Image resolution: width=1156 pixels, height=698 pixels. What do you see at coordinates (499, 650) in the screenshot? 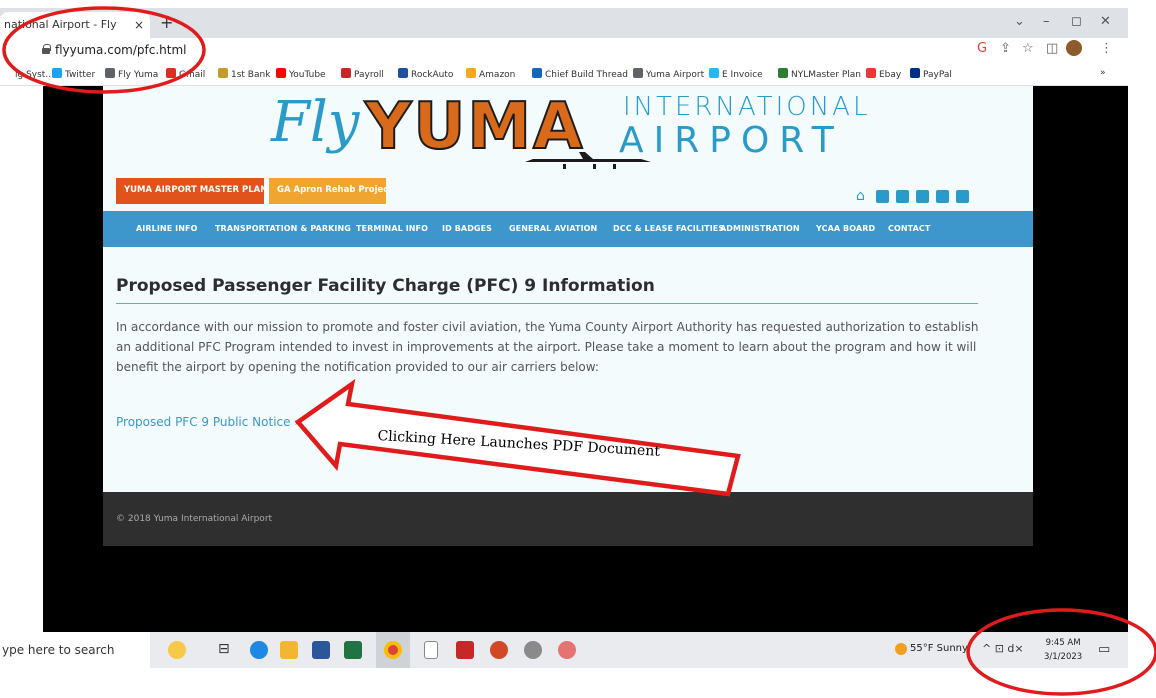
I see `powerpoint-icon` at bounding box center [499, 650].